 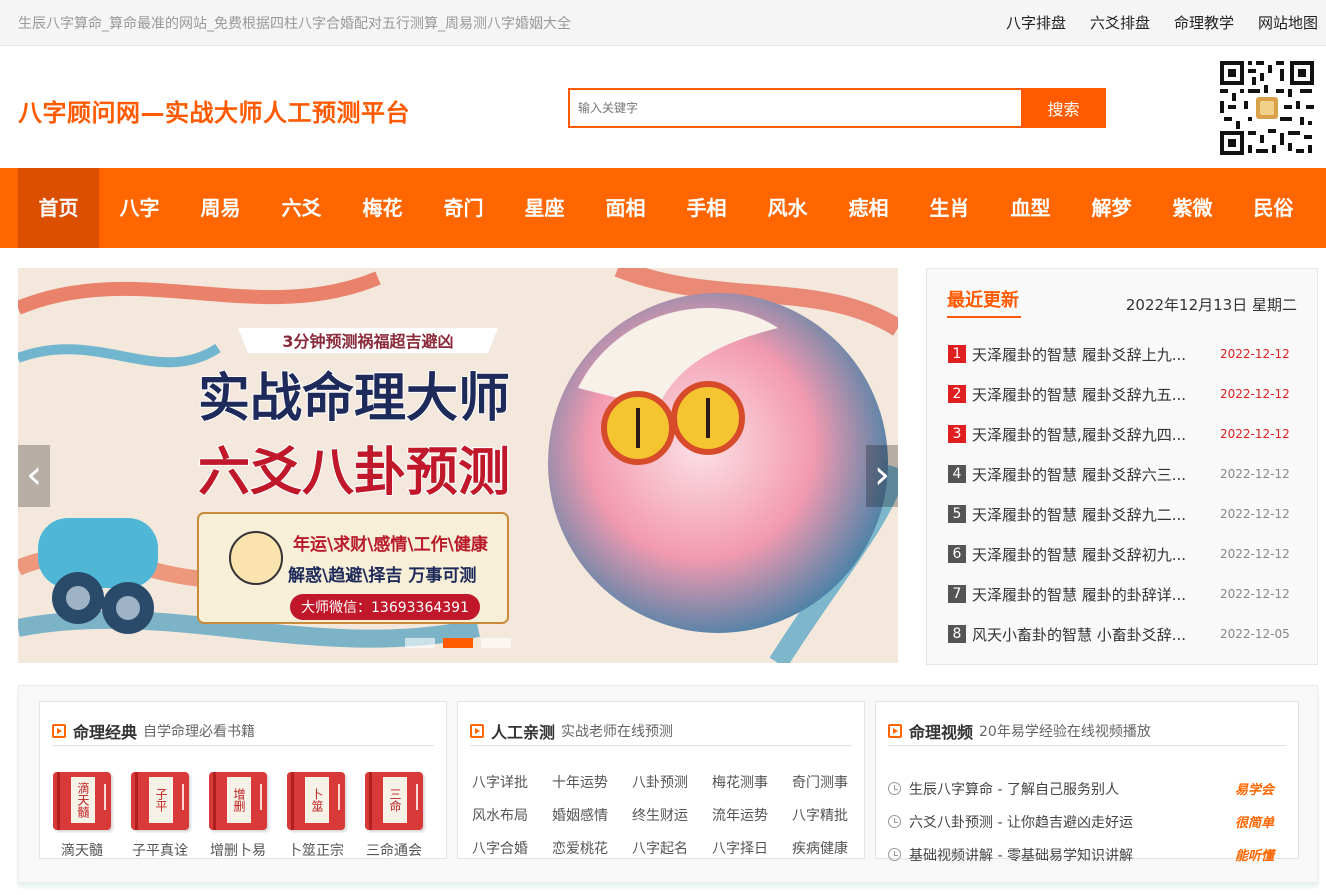 I want to click on top-link-liuyao-chart: 六爻排盘, so click(x=1120, y=22).